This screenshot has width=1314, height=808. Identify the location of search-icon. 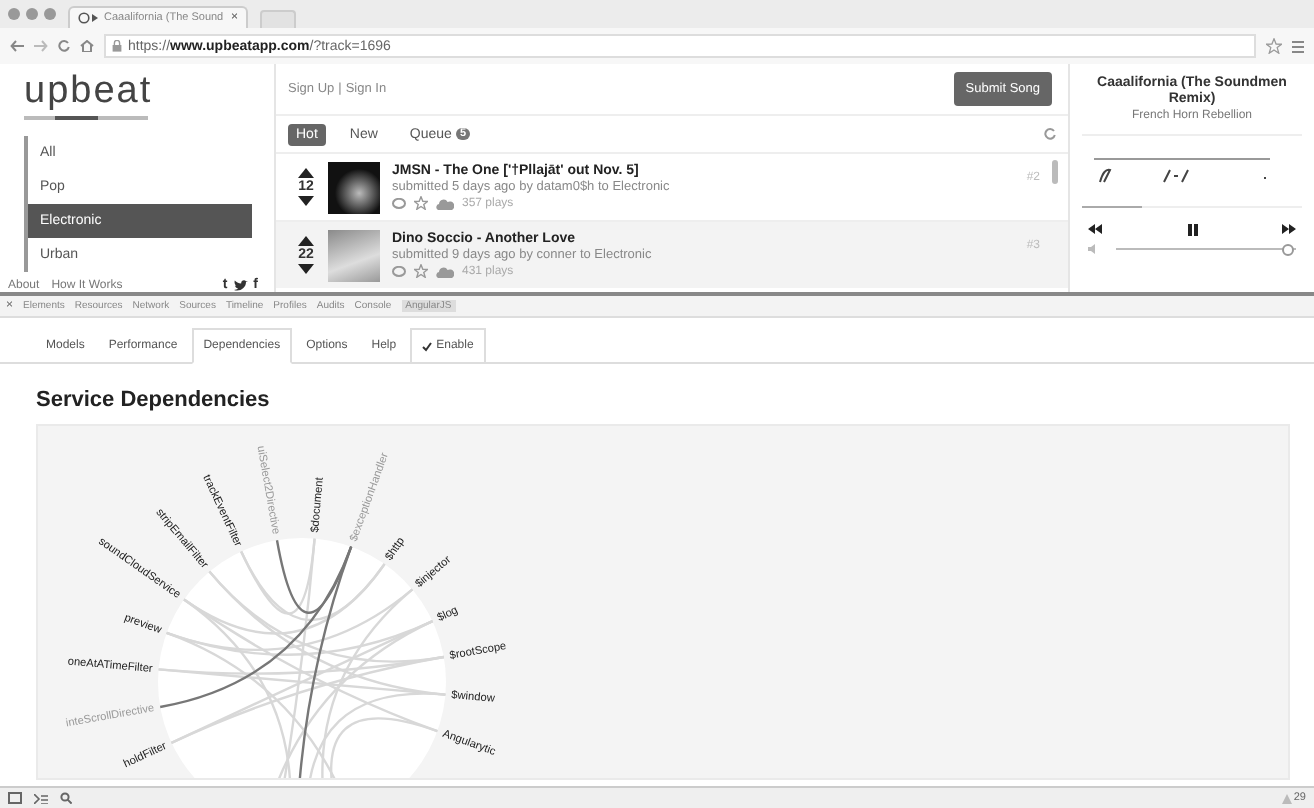
(66, 798).